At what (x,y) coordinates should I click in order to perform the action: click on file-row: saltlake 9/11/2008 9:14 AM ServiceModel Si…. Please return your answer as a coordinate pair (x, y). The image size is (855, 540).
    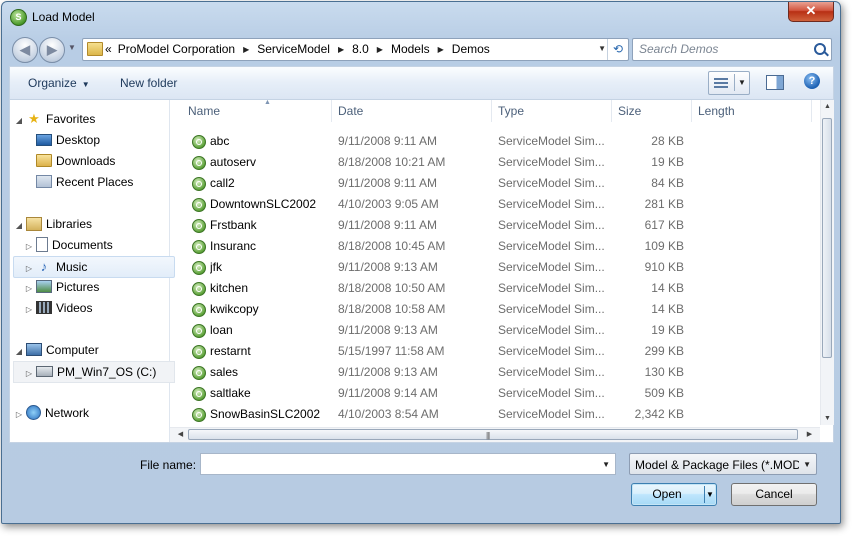
    Looking at the image, I should click on (495, 393).